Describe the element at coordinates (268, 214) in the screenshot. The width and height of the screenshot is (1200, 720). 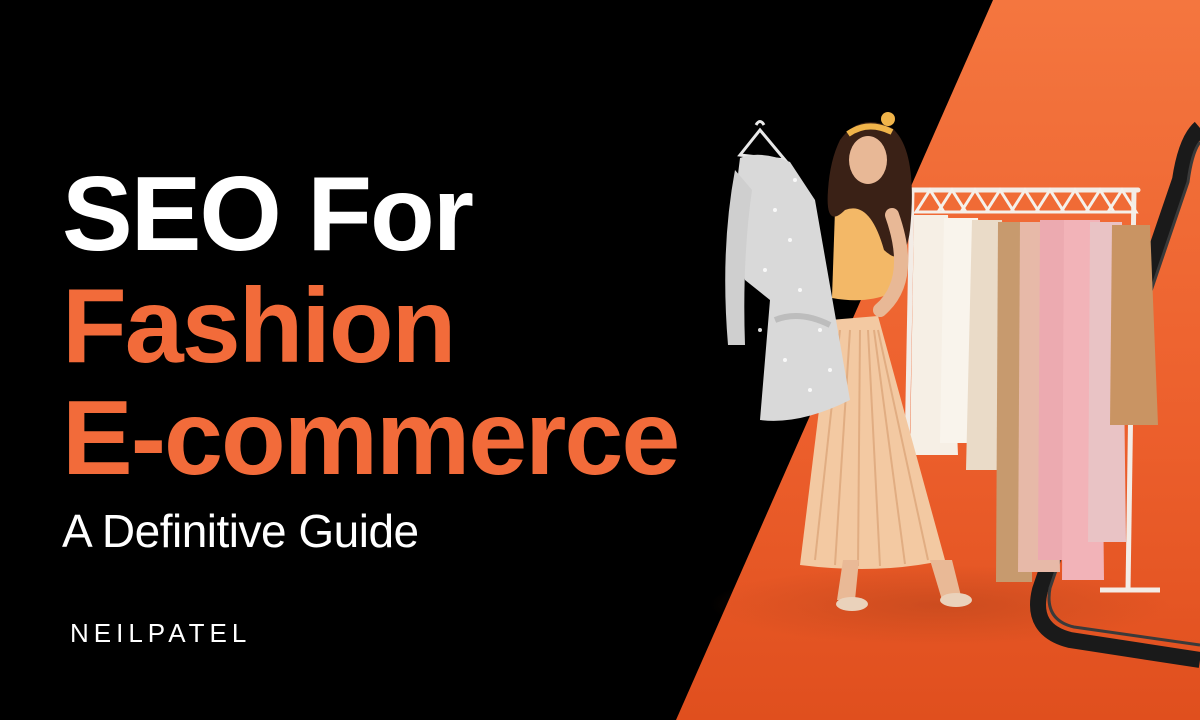
I see `title-line-1: SEO For` at that location.